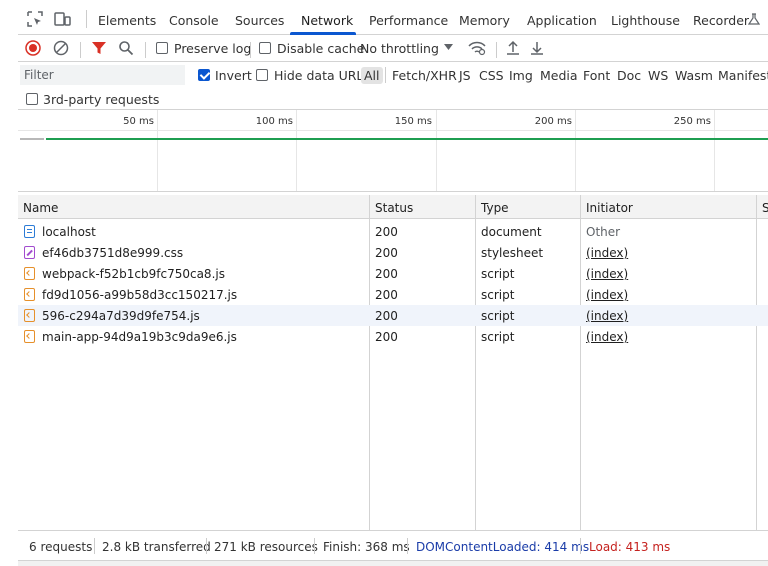 Image resolution: width=768 pixels, height=566 pixels. What do you see at coordinates (721, 20) in the screenshot?
I see `tab-recorder: Recorder` at bounding box center [721, 20].